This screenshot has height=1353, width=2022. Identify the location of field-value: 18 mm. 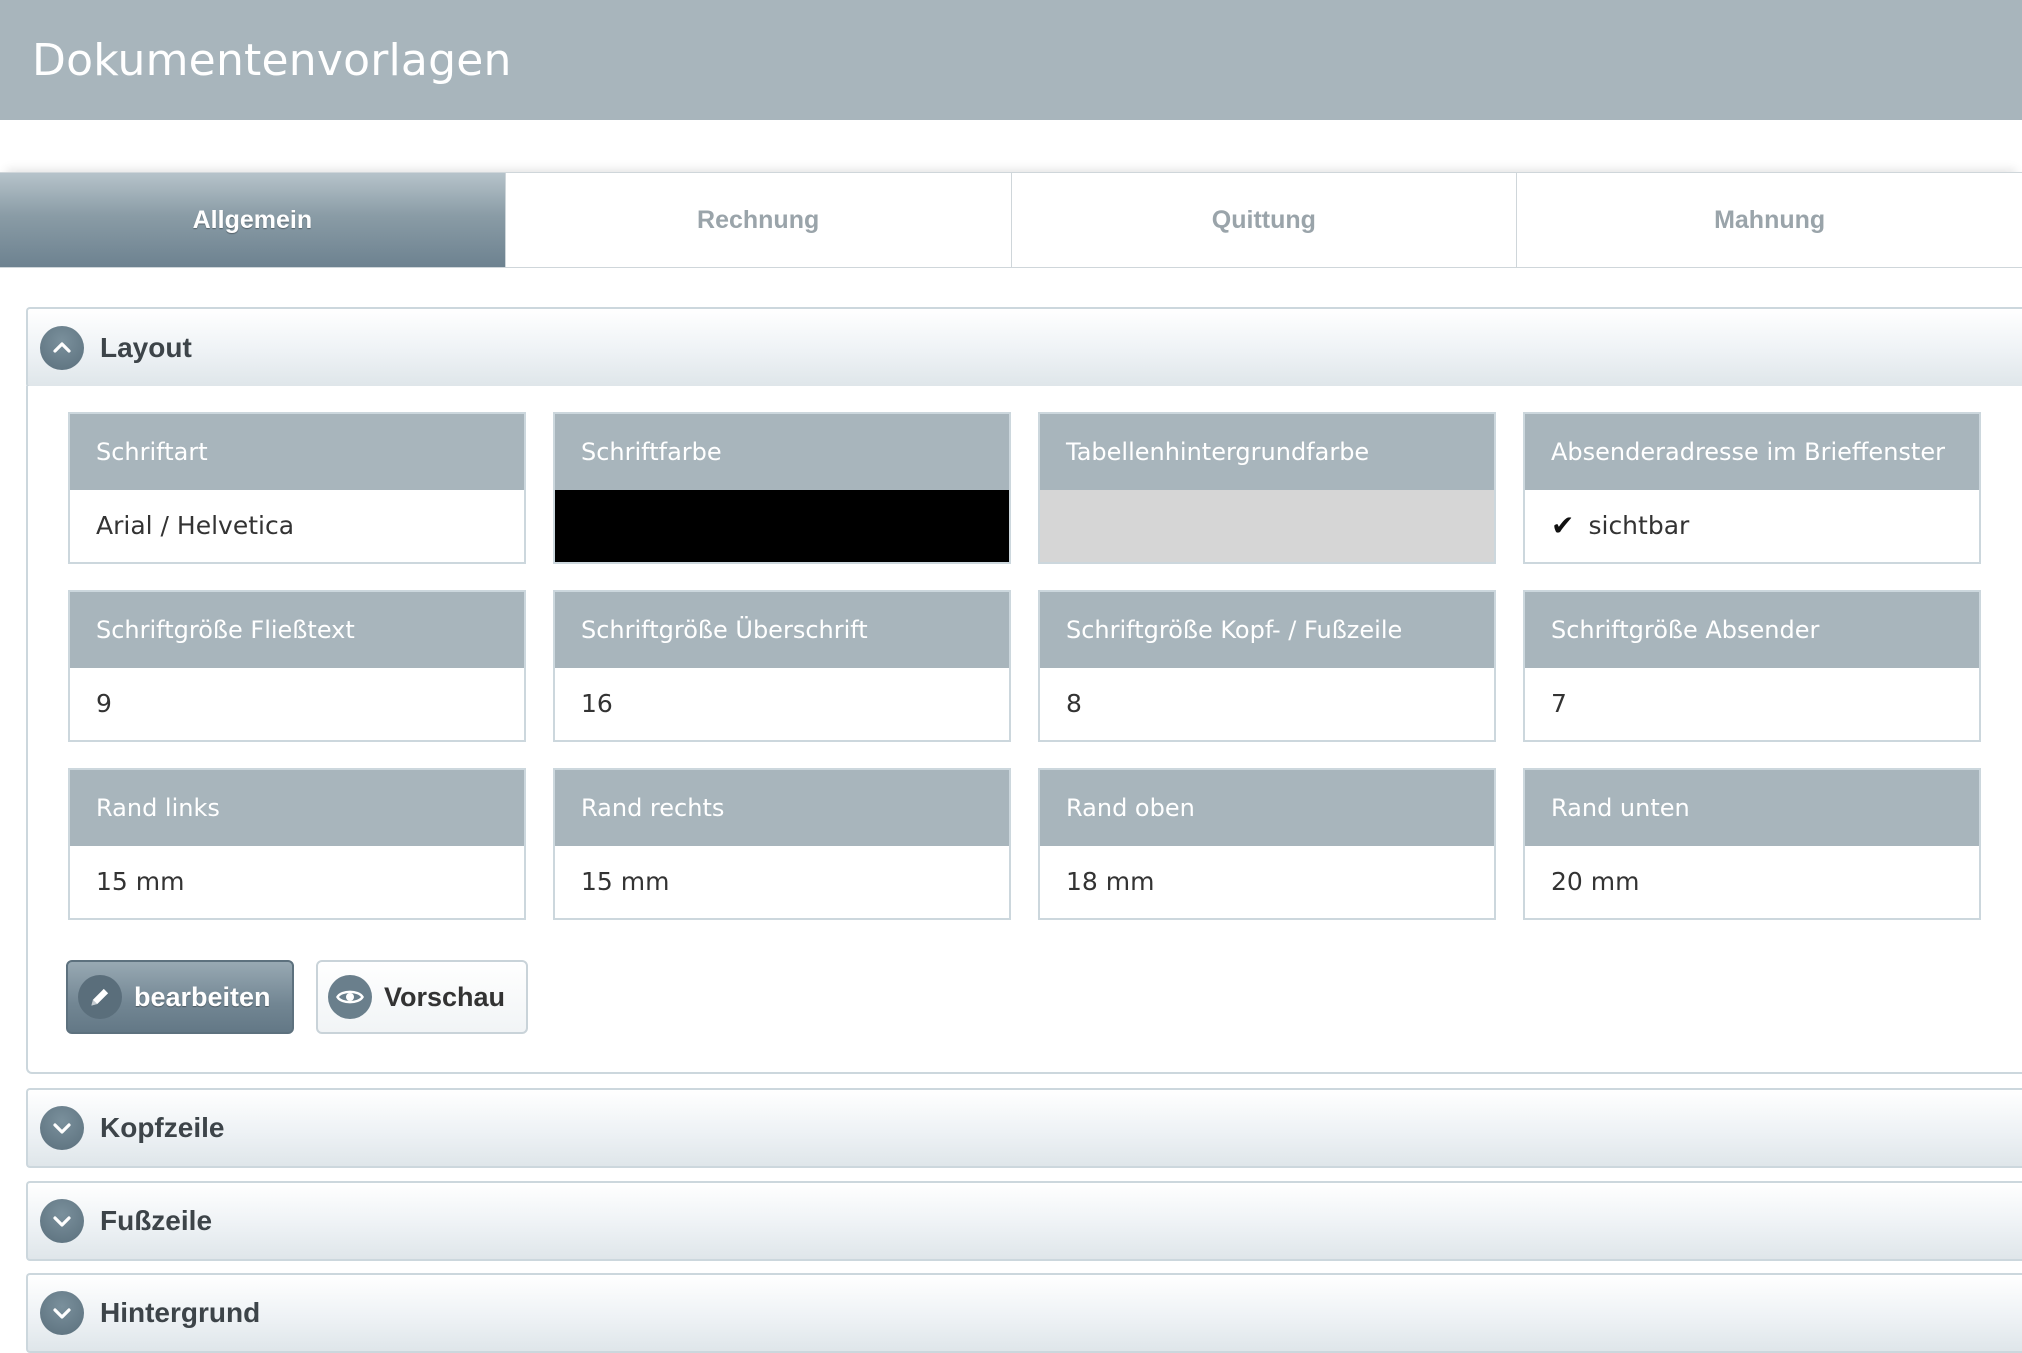
(1267, 882).